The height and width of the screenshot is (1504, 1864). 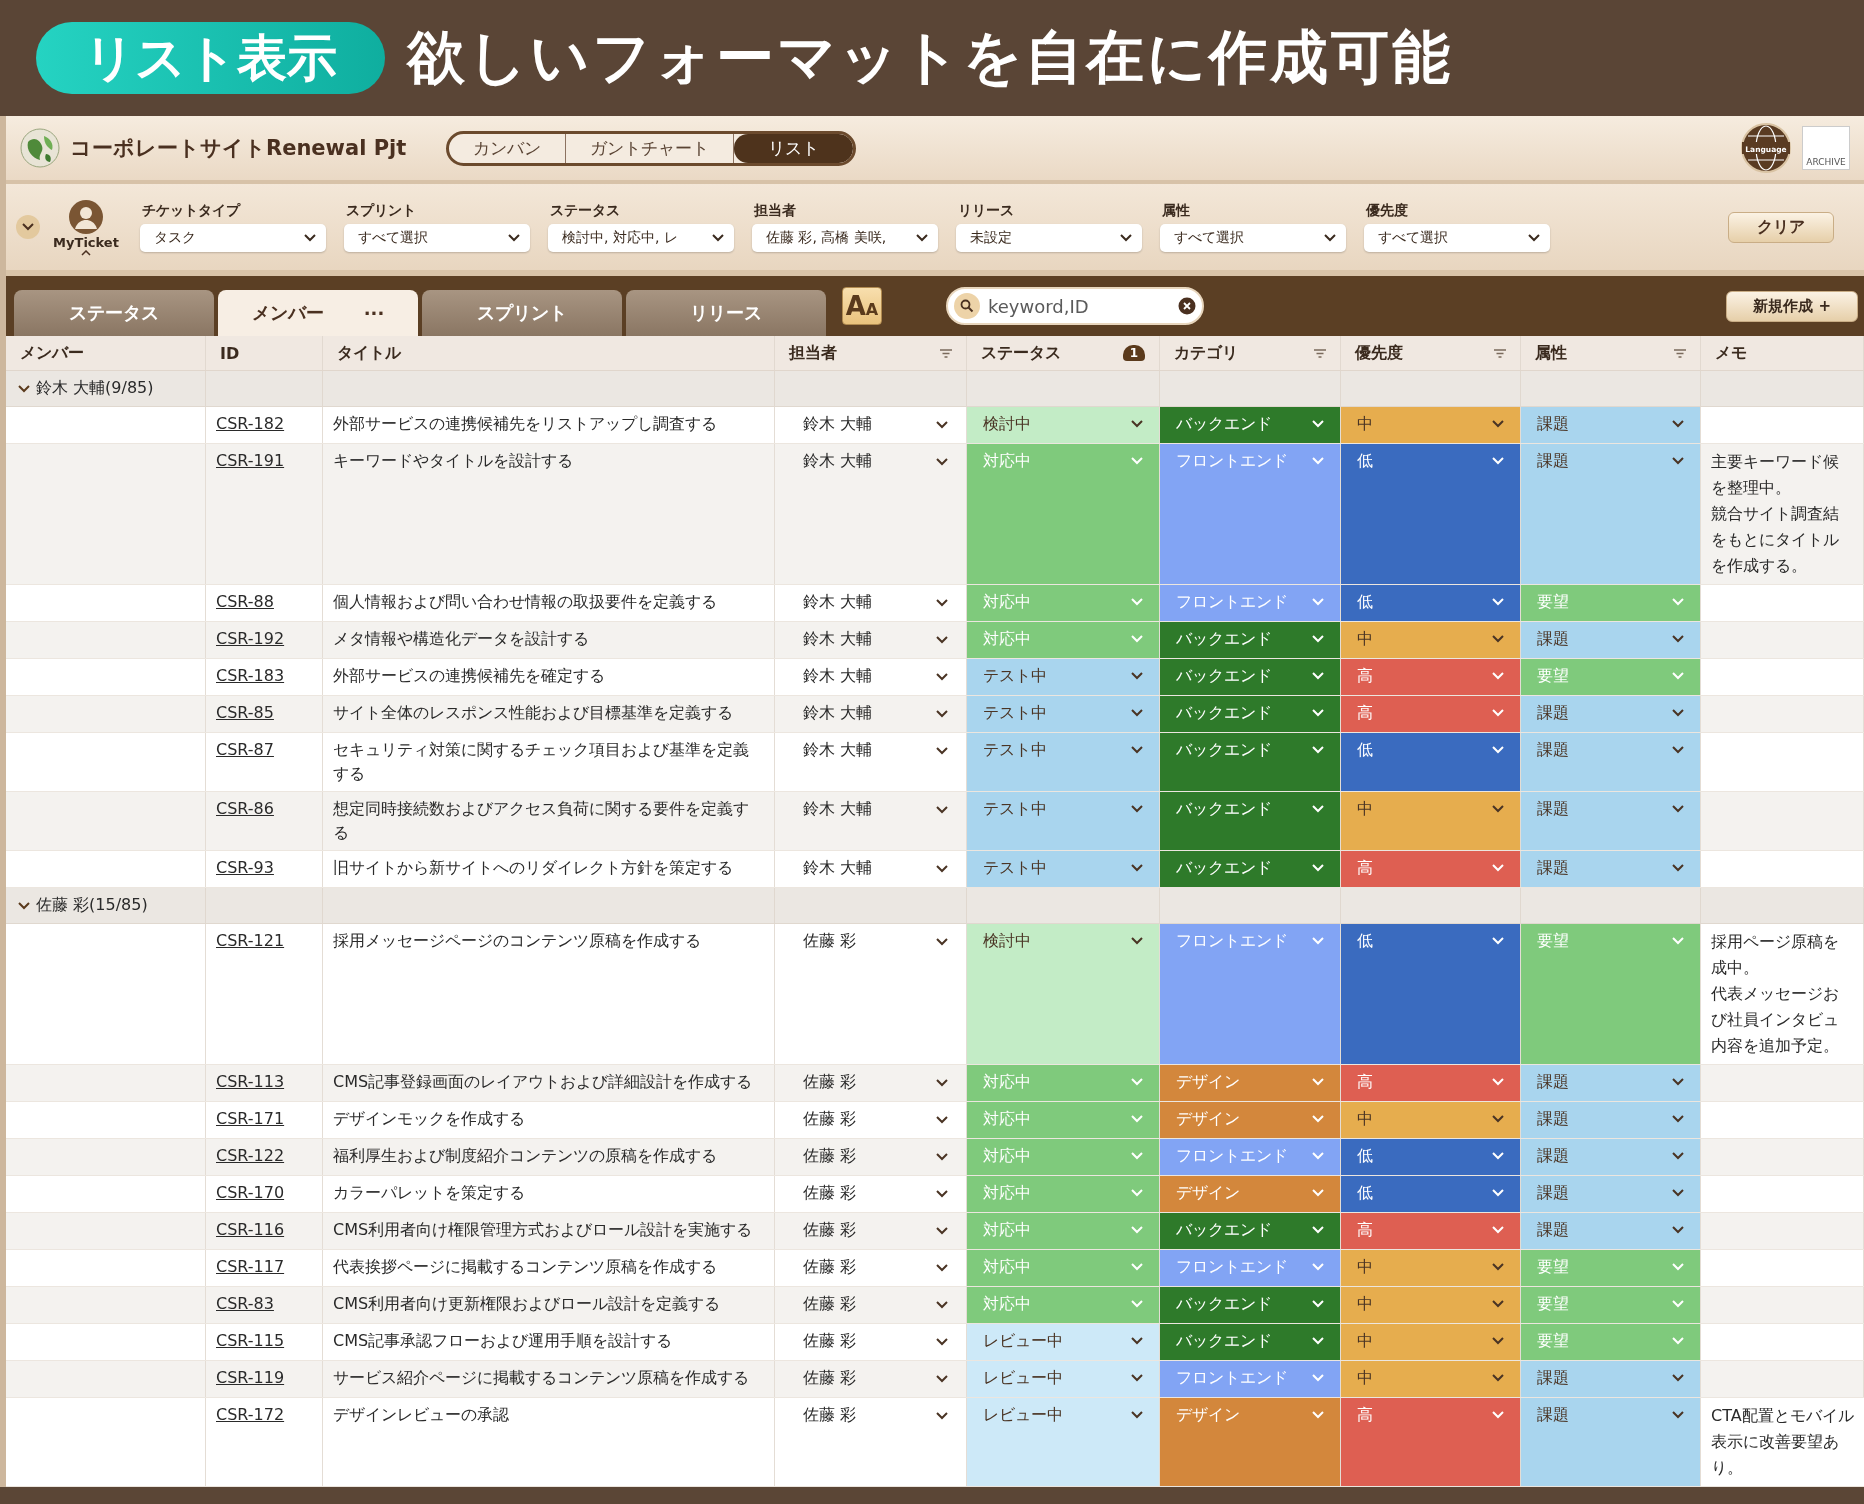 What do you see at coordinates (264, 353) in the screenshot?
I see `column-header: ID` at bounding box center [264, 353].